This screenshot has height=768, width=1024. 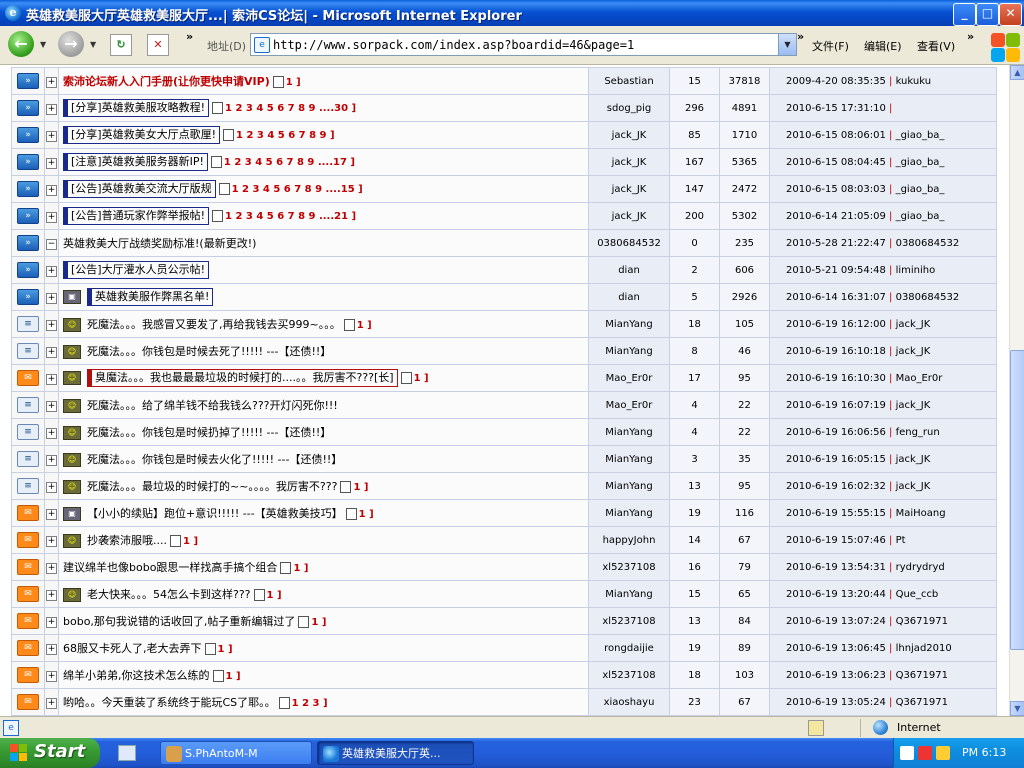 What do you see at coordinates (169, 594) in the screenshot?
I see `thread-title: 老大快来。。。54怎么卡到这样???` at bounding box center [169, 594].